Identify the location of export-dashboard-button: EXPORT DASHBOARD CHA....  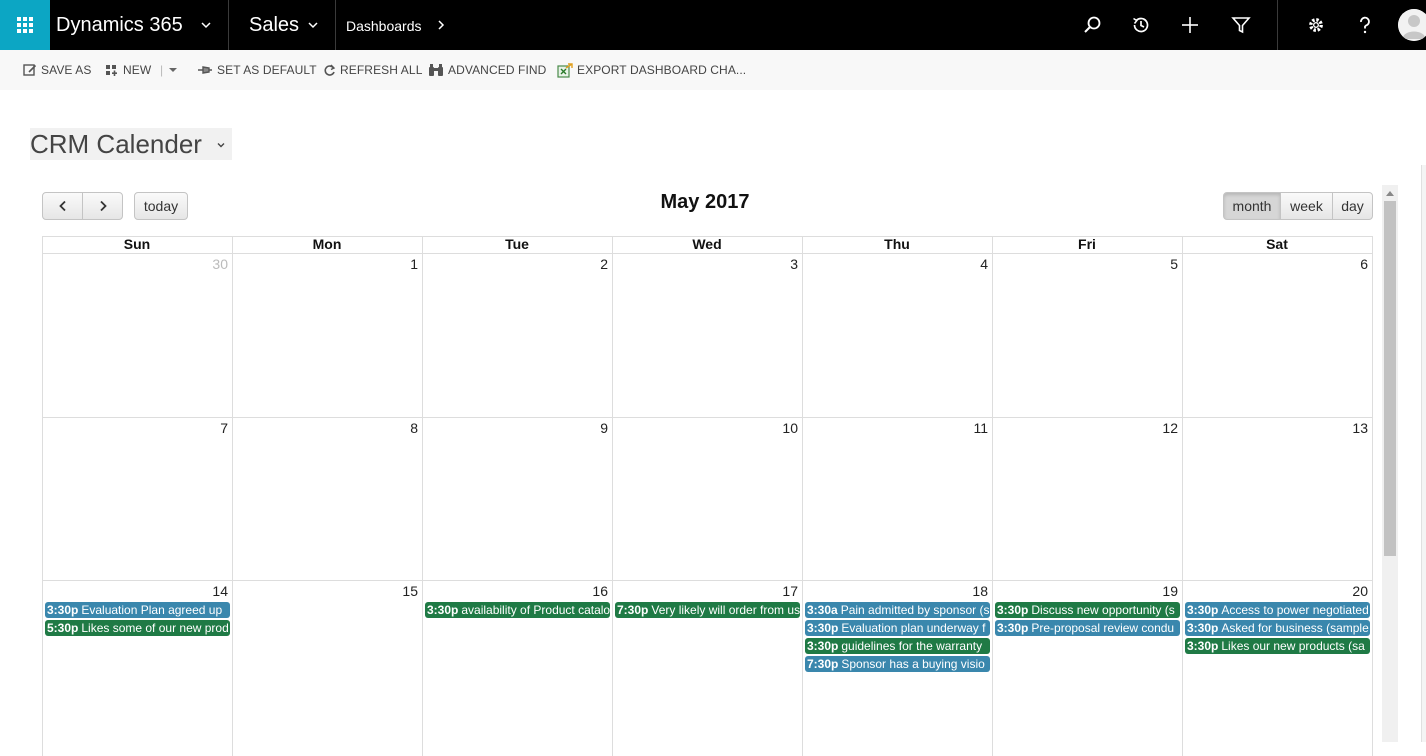
(651, 70).